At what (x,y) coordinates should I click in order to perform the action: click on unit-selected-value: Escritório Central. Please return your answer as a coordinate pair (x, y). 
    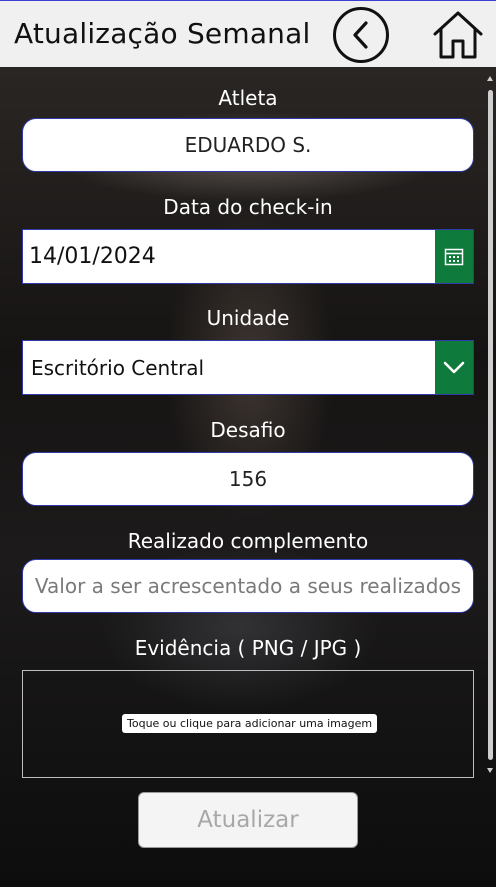
    Looking at the image, I should click on (229, 368).